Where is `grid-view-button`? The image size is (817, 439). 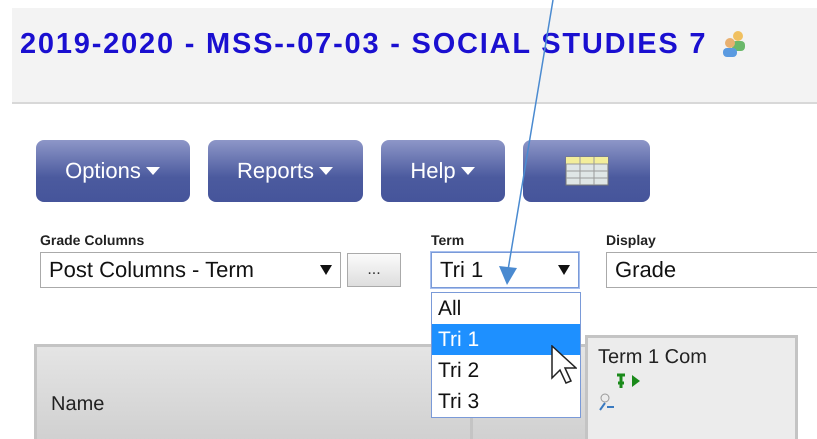 grid-view-button is located at coordinates (586, 171).